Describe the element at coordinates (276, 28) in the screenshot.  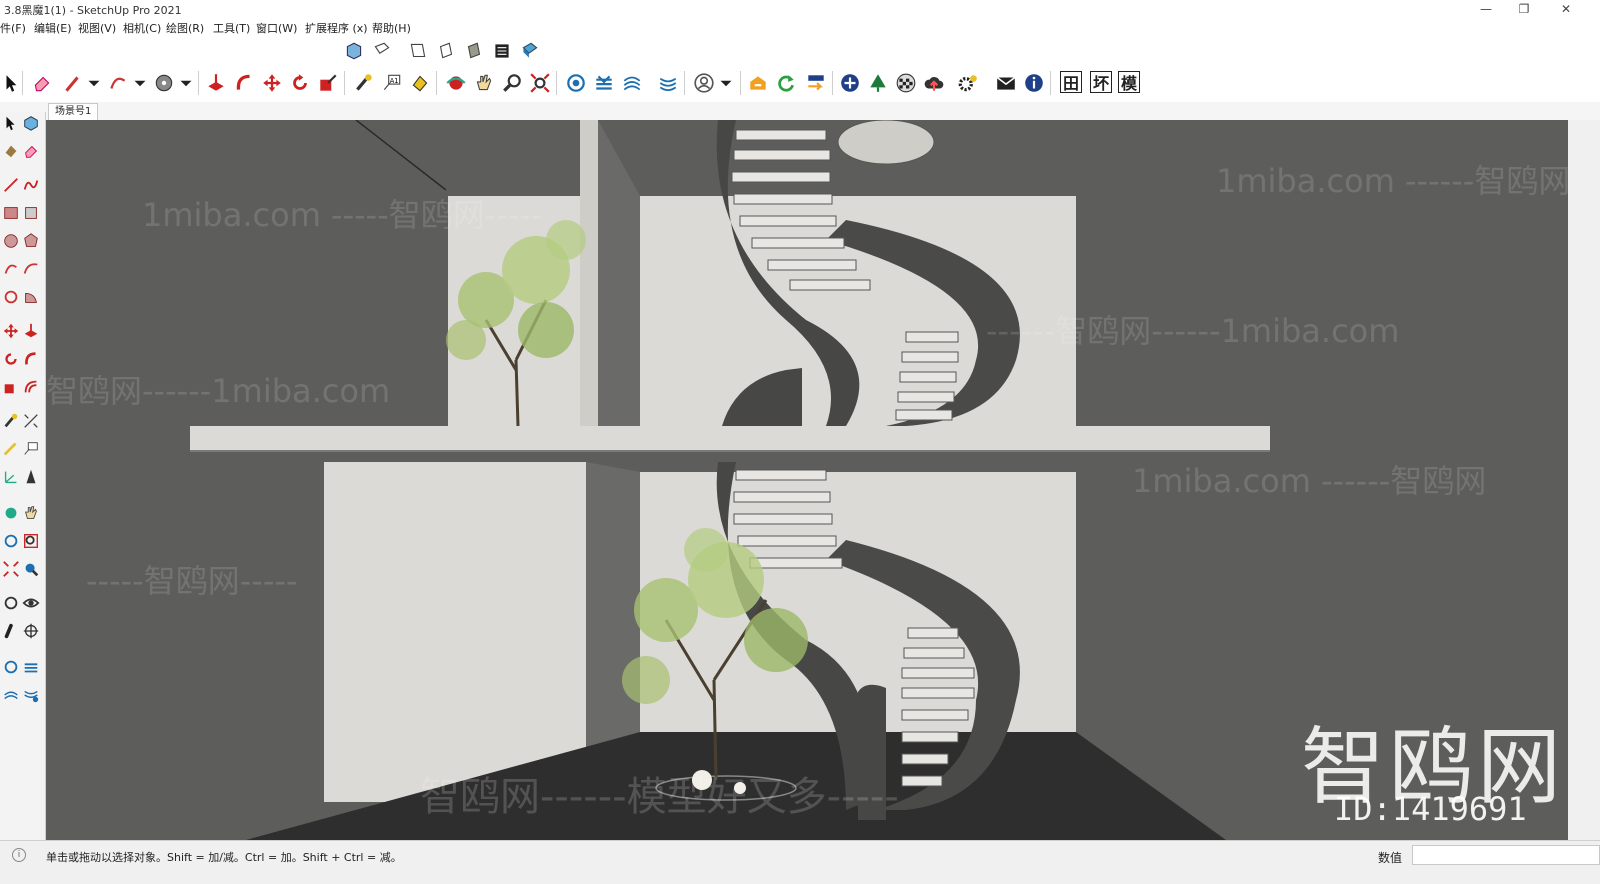
I see `menu-window: 窗口(W)` at that location.